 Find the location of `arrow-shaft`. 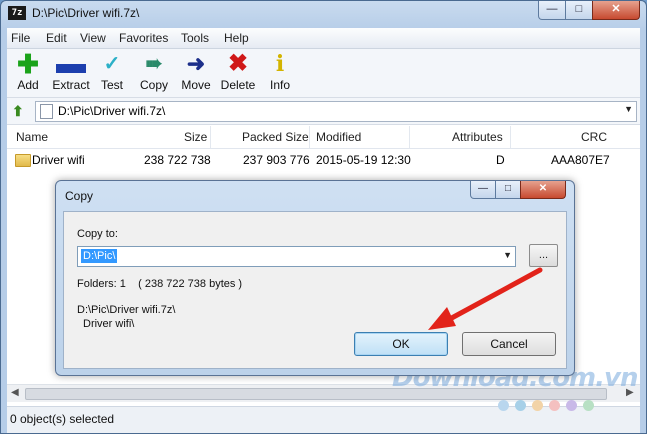

arrow-shaft is located at coordinates (494, 295).